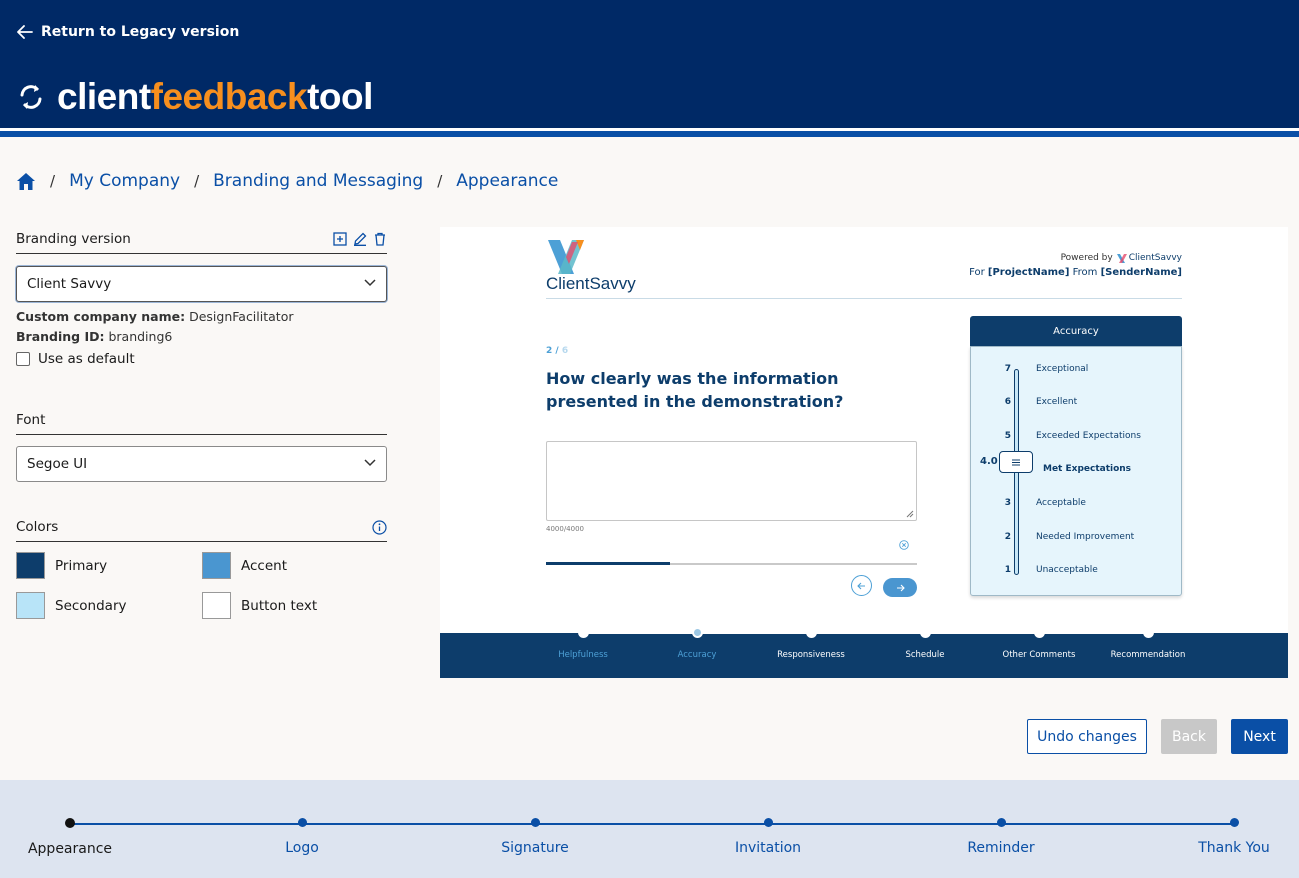 Image resolution: width=1299 pixels, height=878 pixels. I want to click on preview-step: Recommendation, so click(1148, 643).